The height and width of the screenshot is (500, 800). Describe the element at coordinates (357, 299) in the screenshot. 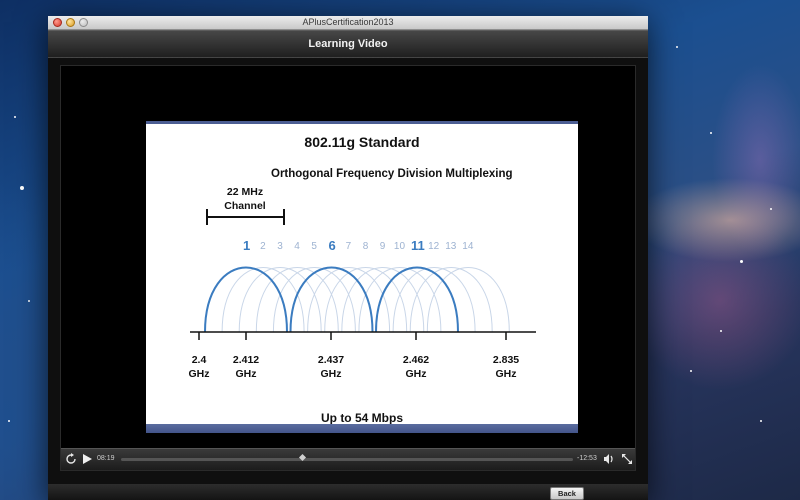

I see `channel-arcs` at that location.